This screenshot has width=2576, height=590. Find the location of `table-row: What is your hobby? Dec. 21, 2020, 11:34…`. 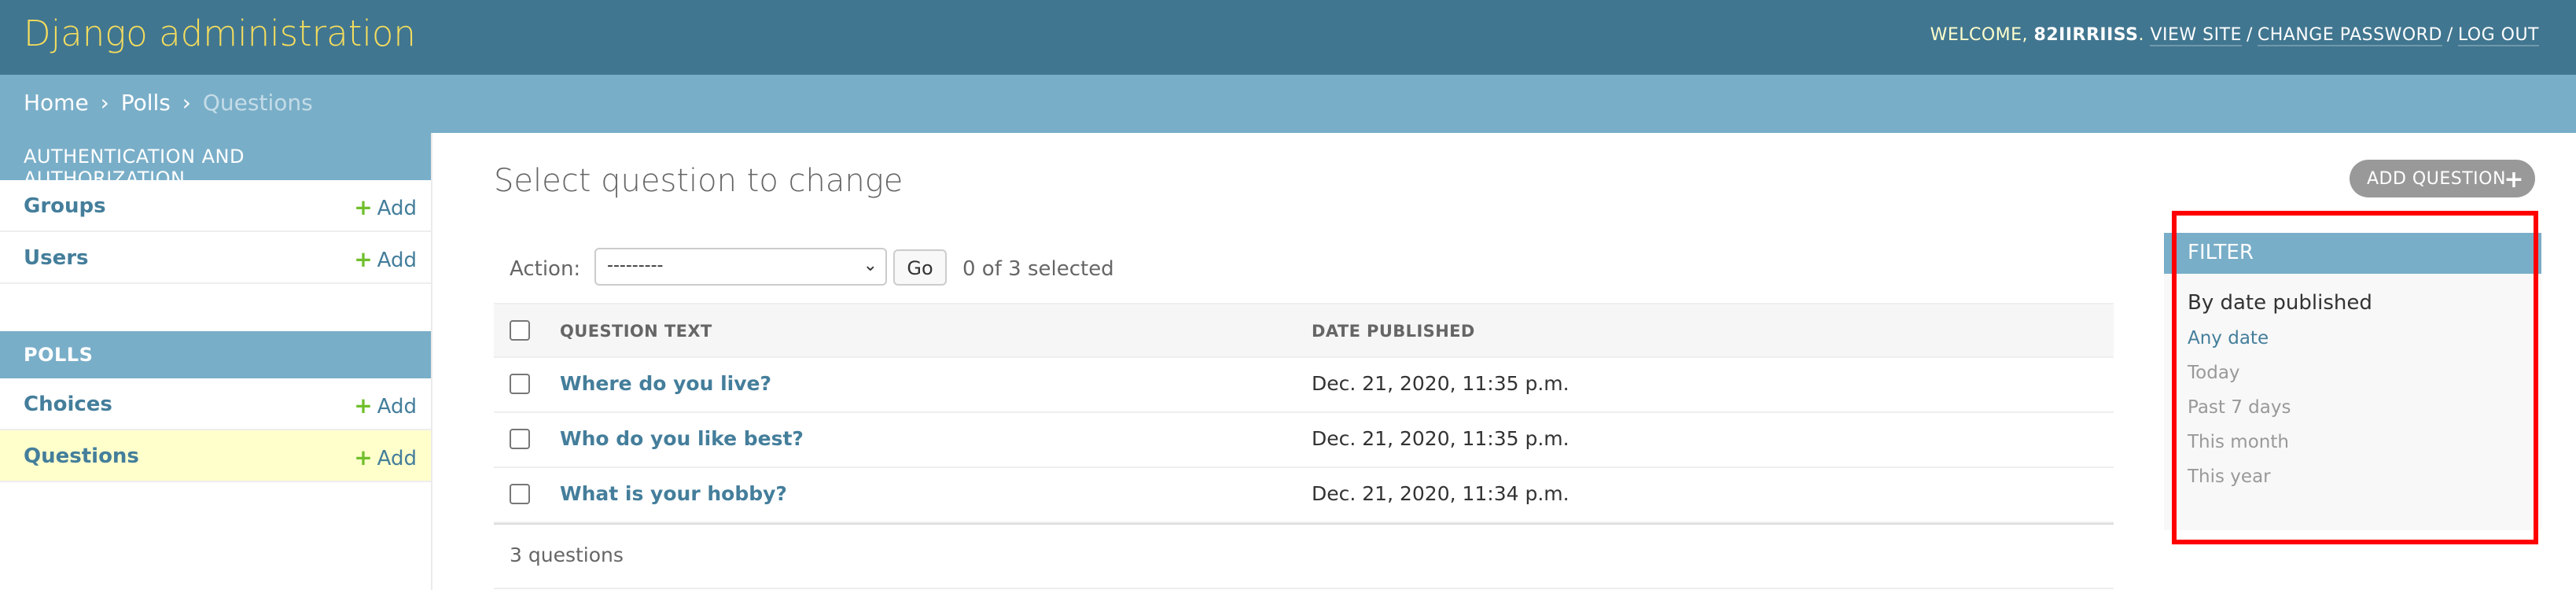

table-row: What is your hobby? Dec. 21, 2020, 11:34… is located at coordinates (1304, 495).